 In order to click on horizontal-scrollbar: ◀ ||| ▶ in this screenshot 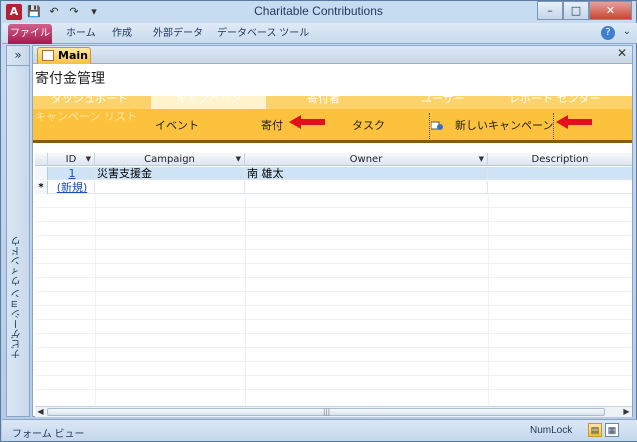, I will do `click(333, 411)`.